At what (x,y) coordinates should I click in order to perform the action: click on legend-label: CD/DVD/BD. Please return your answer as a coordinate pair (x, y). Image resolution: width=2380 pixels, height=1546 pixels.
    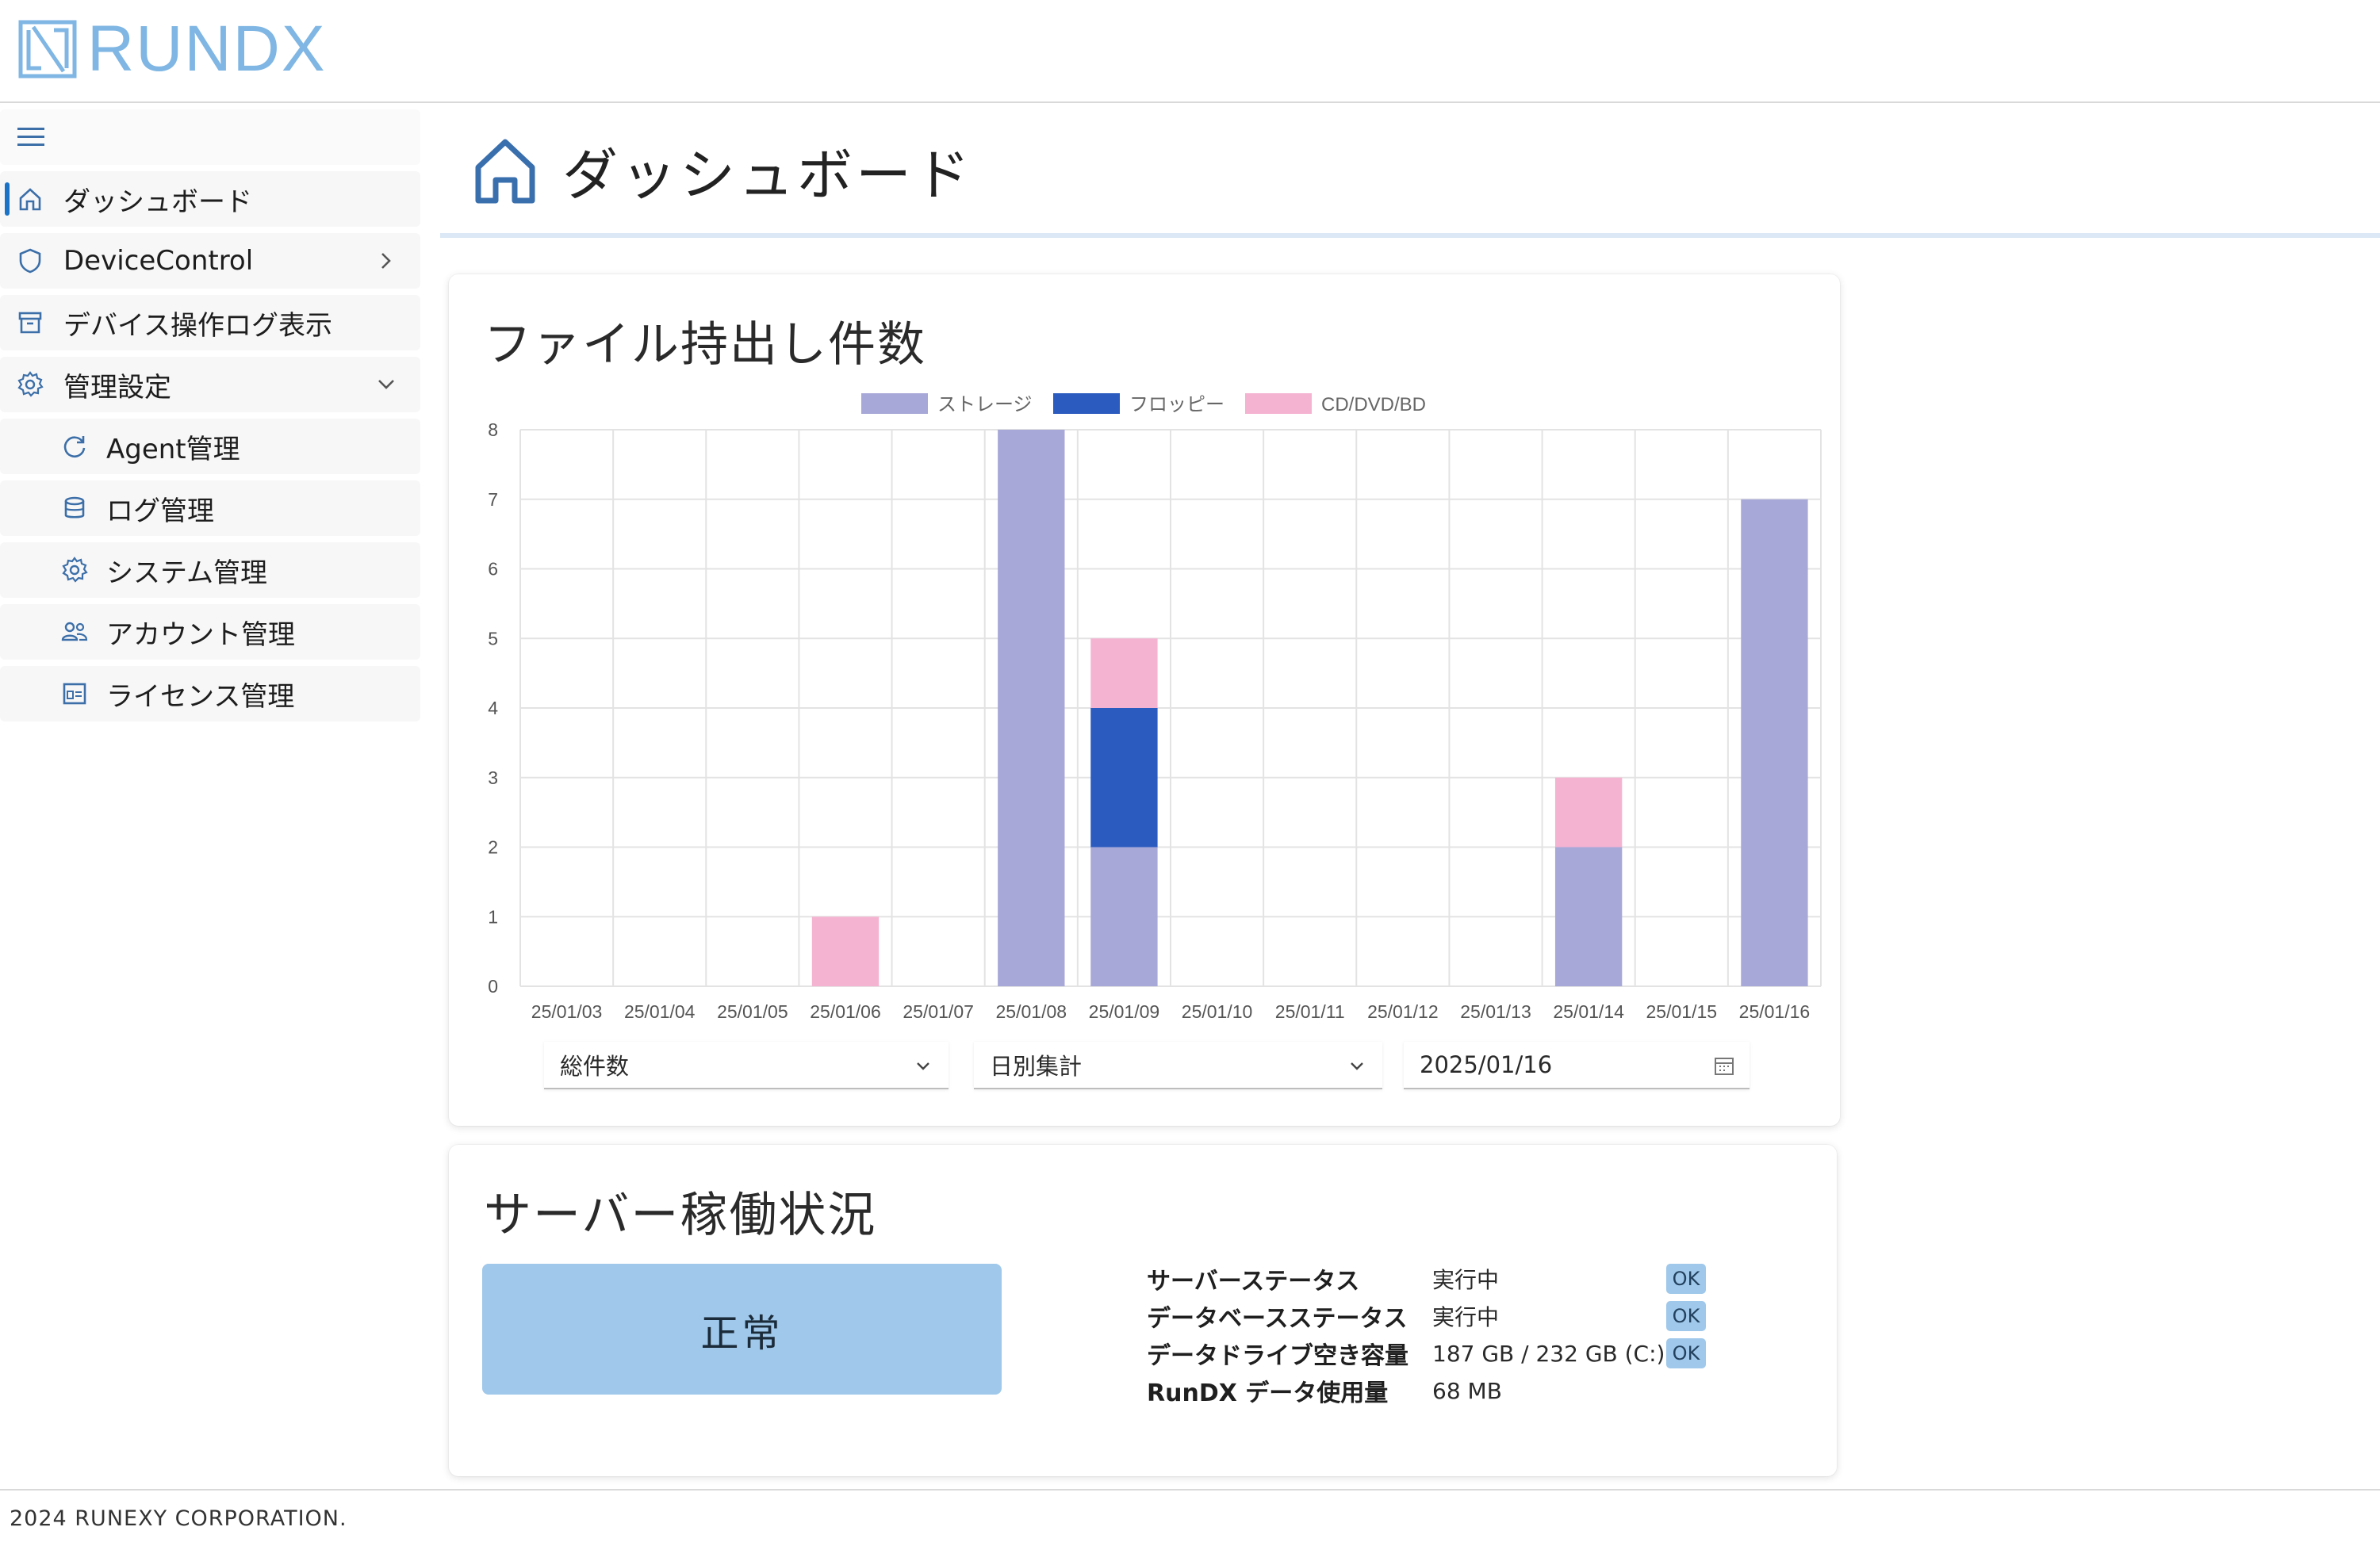
    Looking at the image, I should click on (1373, 404).